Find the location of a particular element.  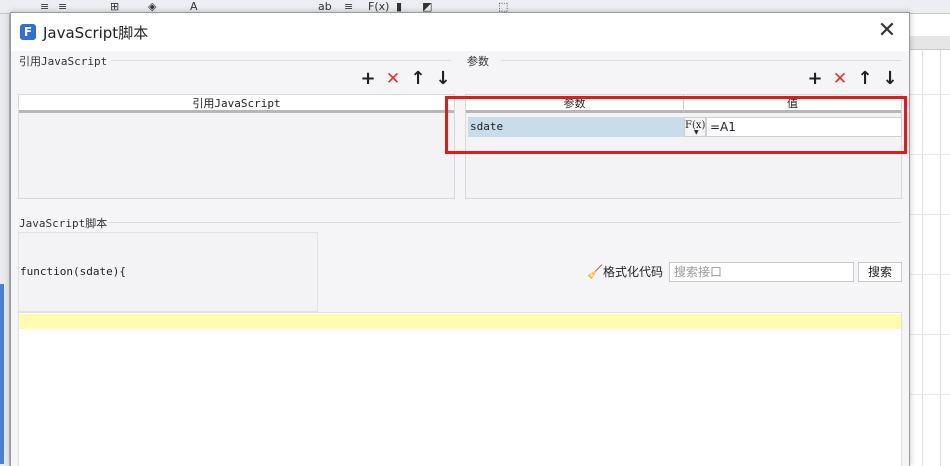

dialog-titlebar: F JavaScript脚本 ✕ is located at coordinates (460, 32).